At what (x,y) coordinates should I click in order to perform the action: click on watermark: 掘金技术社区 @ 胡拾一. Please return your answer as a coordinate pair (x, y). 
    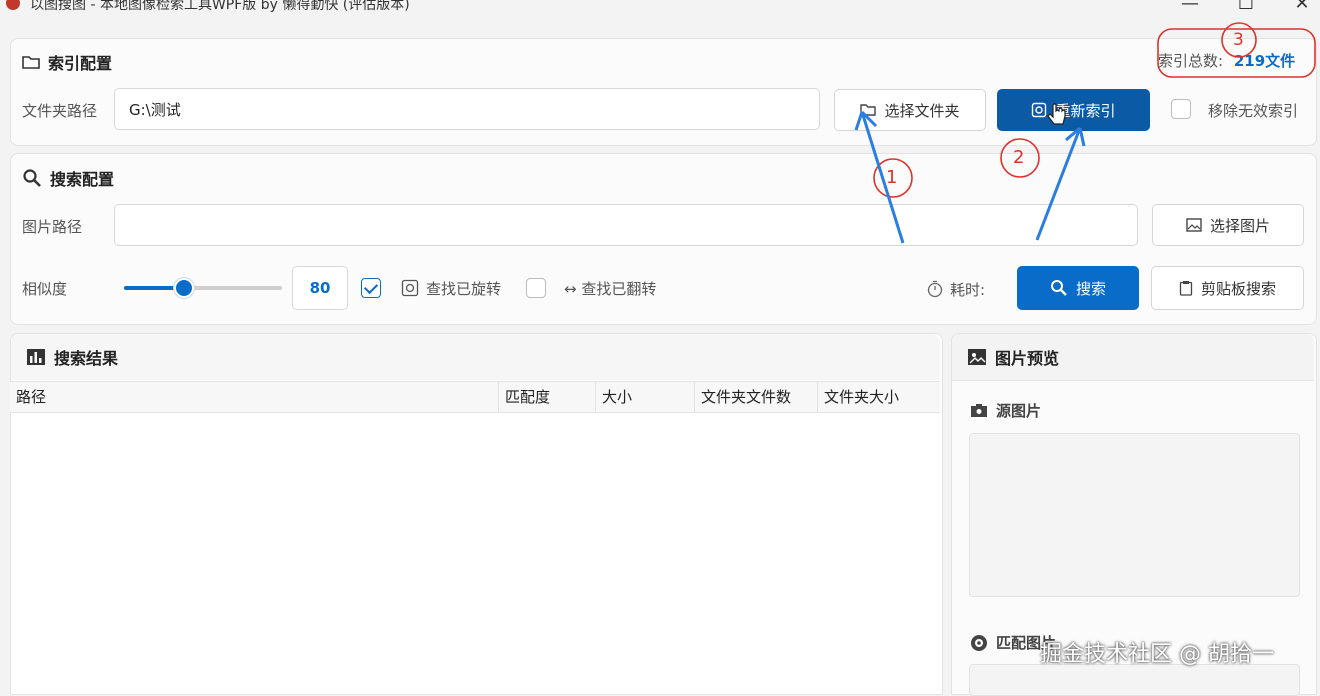
    Looking at the image, I should click on (1157, 654).